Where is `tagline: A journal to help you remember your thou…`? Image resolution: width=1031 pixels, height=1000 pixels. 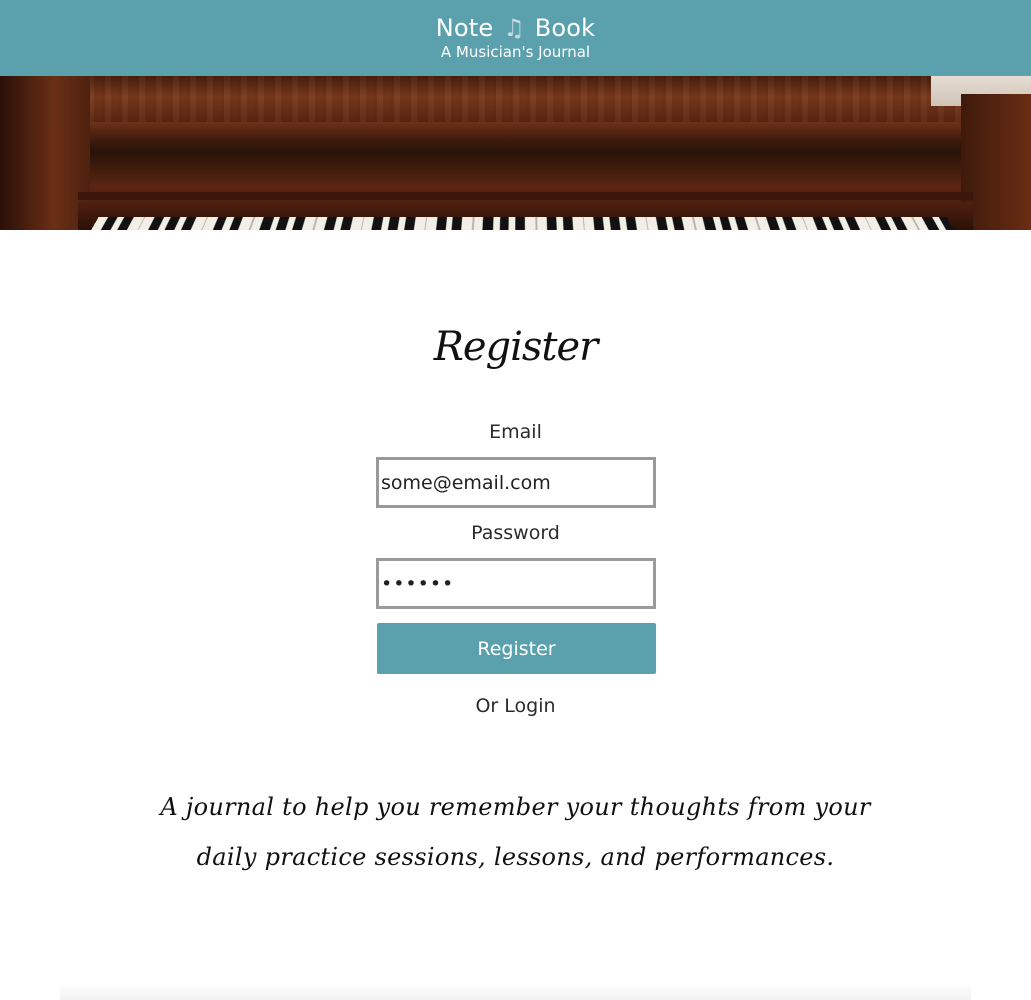 tagline: A journal to help you remember your thou… is located at coordinates (515, 832).